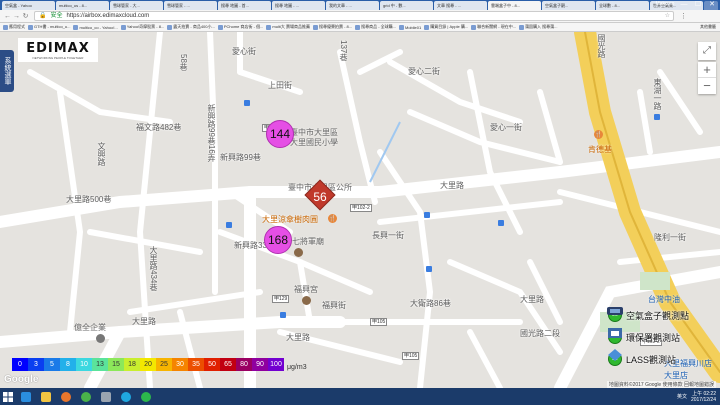 The image size is (720, 405). I want to click on pm-scale-cell: 20, so click(148, 364).